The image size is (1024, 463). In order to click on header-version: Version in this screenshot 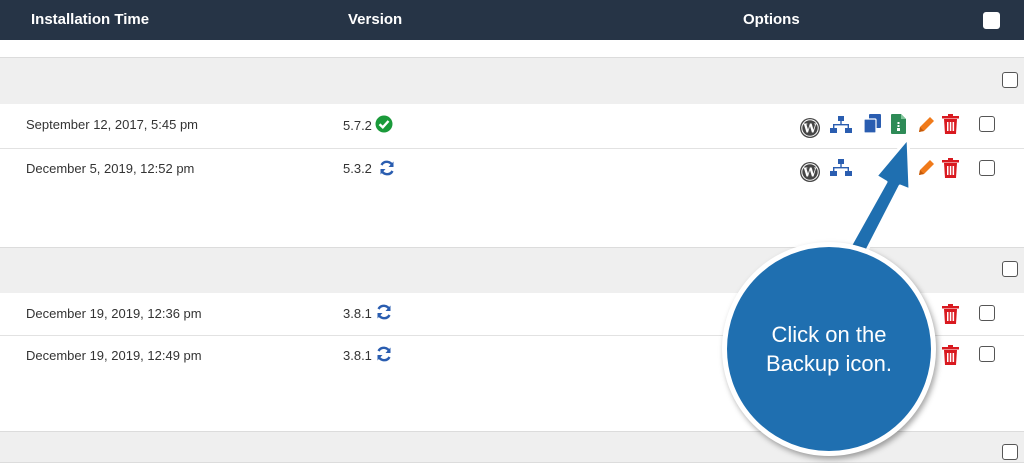, I will do `click(375, 19)`.